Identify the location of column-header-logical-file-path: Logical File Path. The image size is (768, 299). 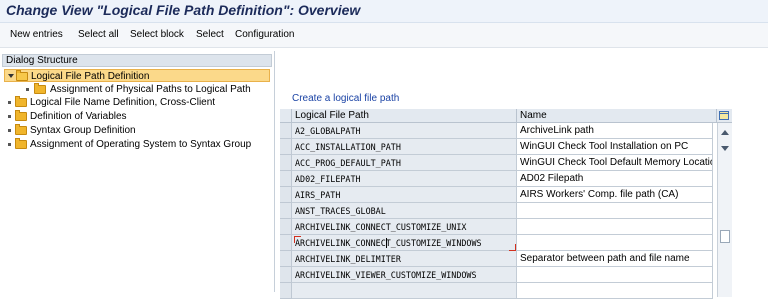
(404, 116).